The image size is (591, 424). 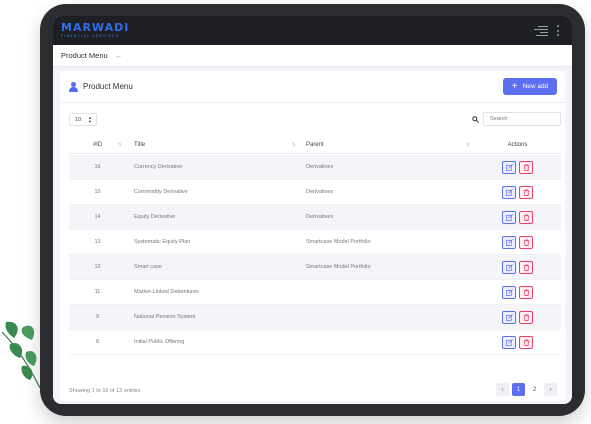 I want to click on col-header-title: Title ⇅, so click(x=213, y=145).